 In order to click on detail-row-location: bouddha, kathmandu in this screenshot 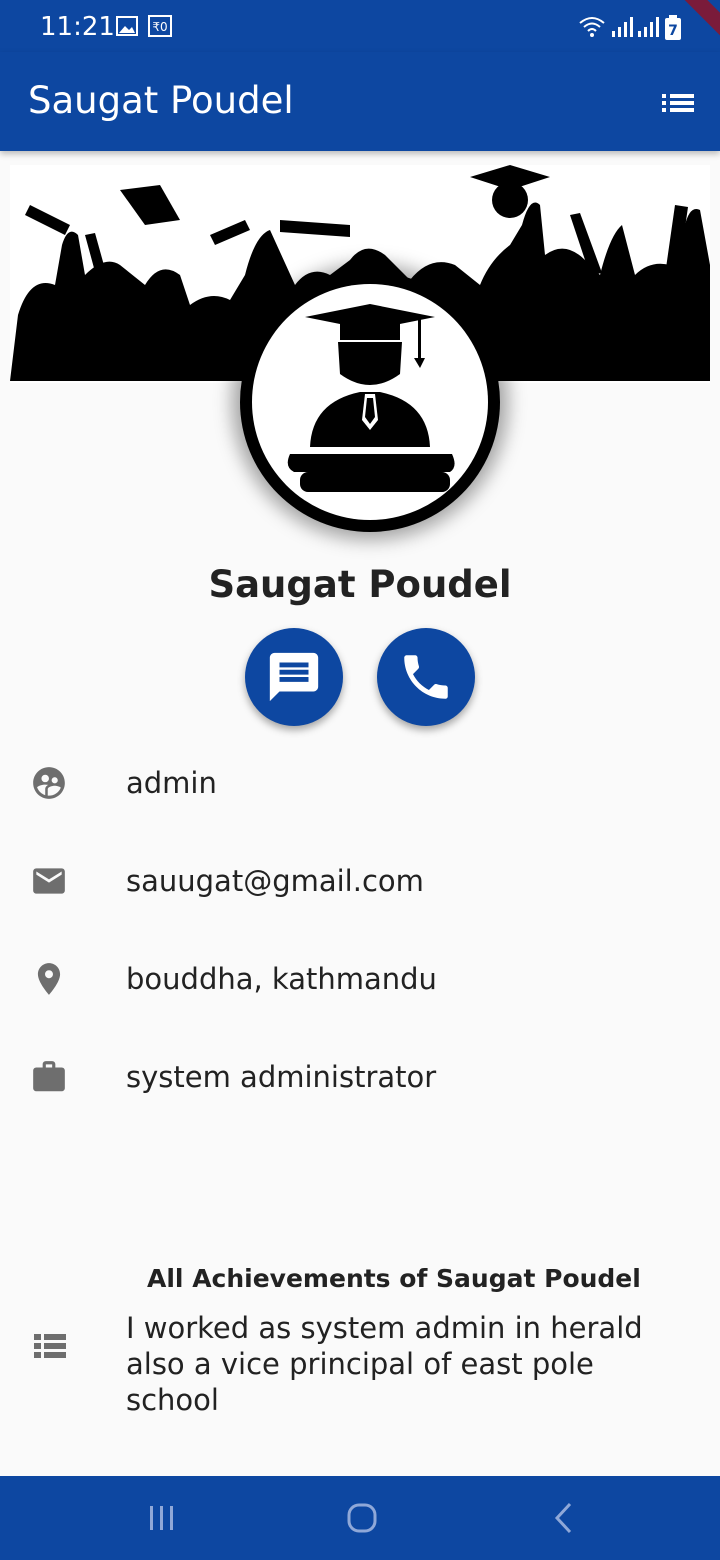, I will do `click(360, 978)`.